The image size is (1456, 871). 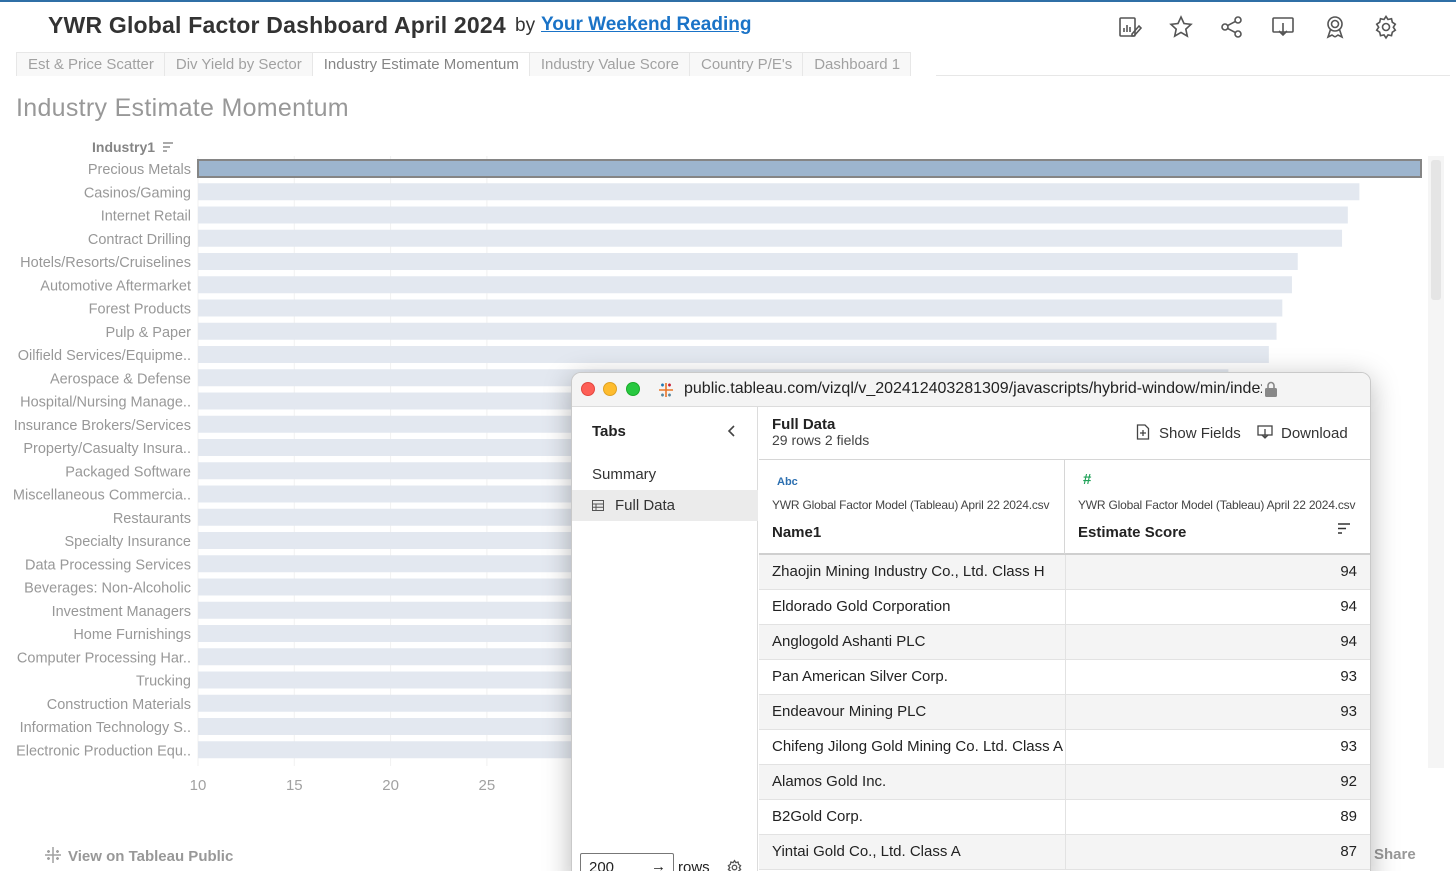 What do you see at coordinates (1348, 851) in the screenshot?
I see `cell-score: 87` at bounding box center [1348, 851].